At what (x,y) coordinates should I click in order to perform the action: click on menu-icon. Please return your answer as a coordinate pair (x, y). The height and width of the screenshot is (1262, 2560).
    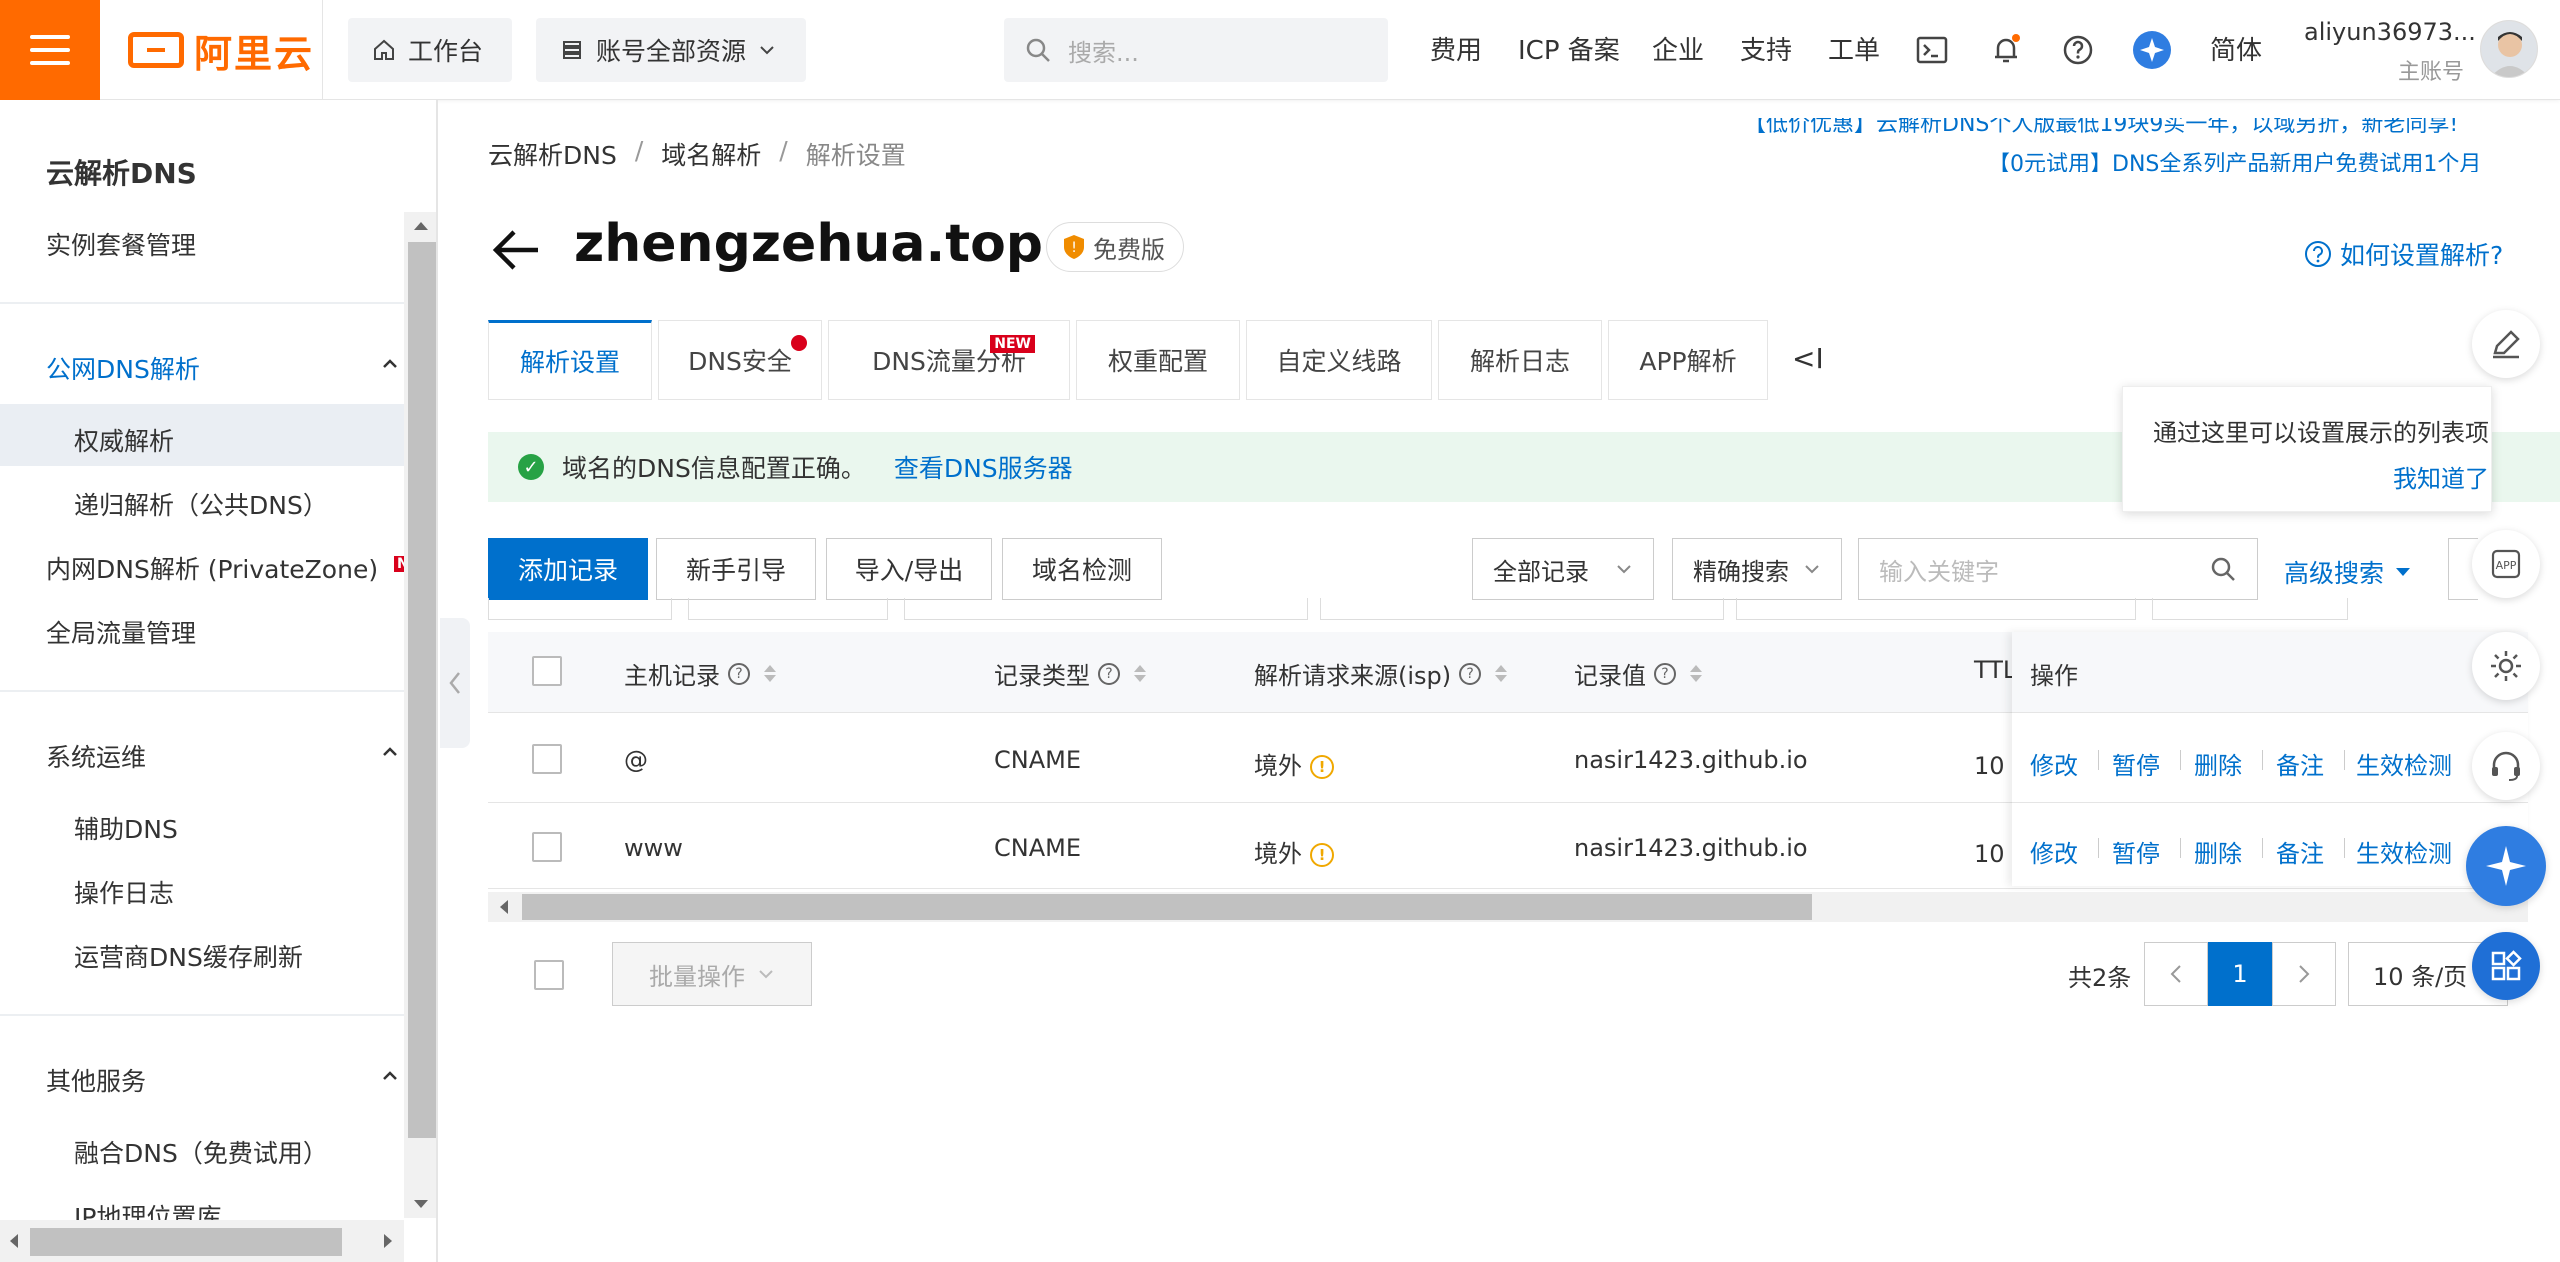
    Looking at the image, I should click on (50, 50).